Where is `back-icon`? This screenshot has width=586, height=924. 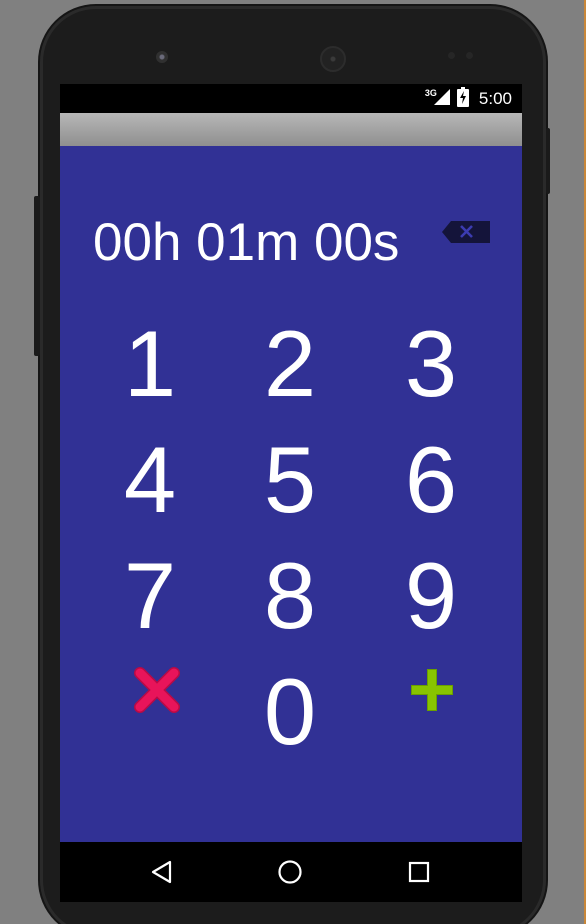
back-icon is located at coordinates (161, 872).